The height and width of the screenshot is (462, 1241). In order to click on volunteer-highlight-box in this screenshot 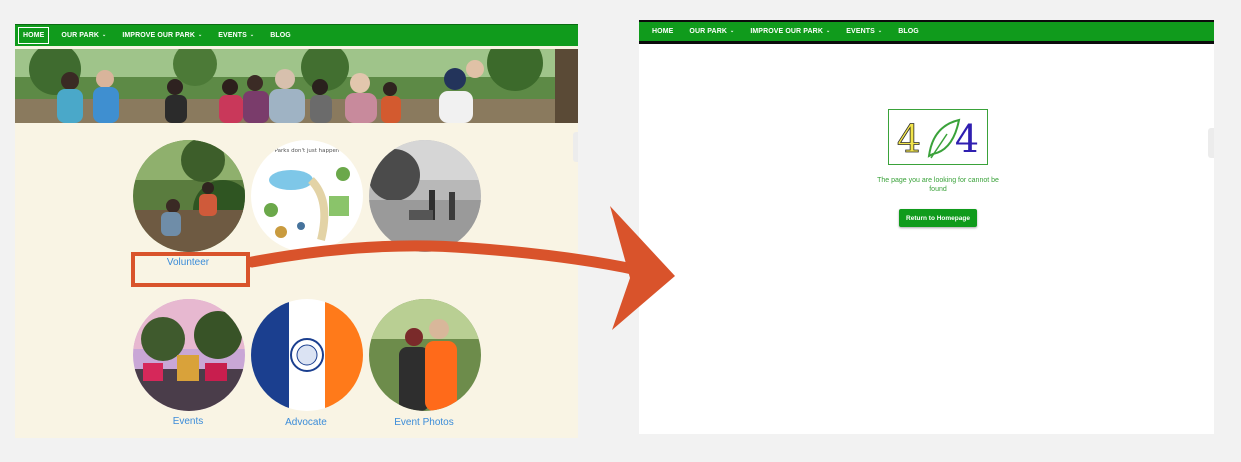, I will do `click(190, 269)`.